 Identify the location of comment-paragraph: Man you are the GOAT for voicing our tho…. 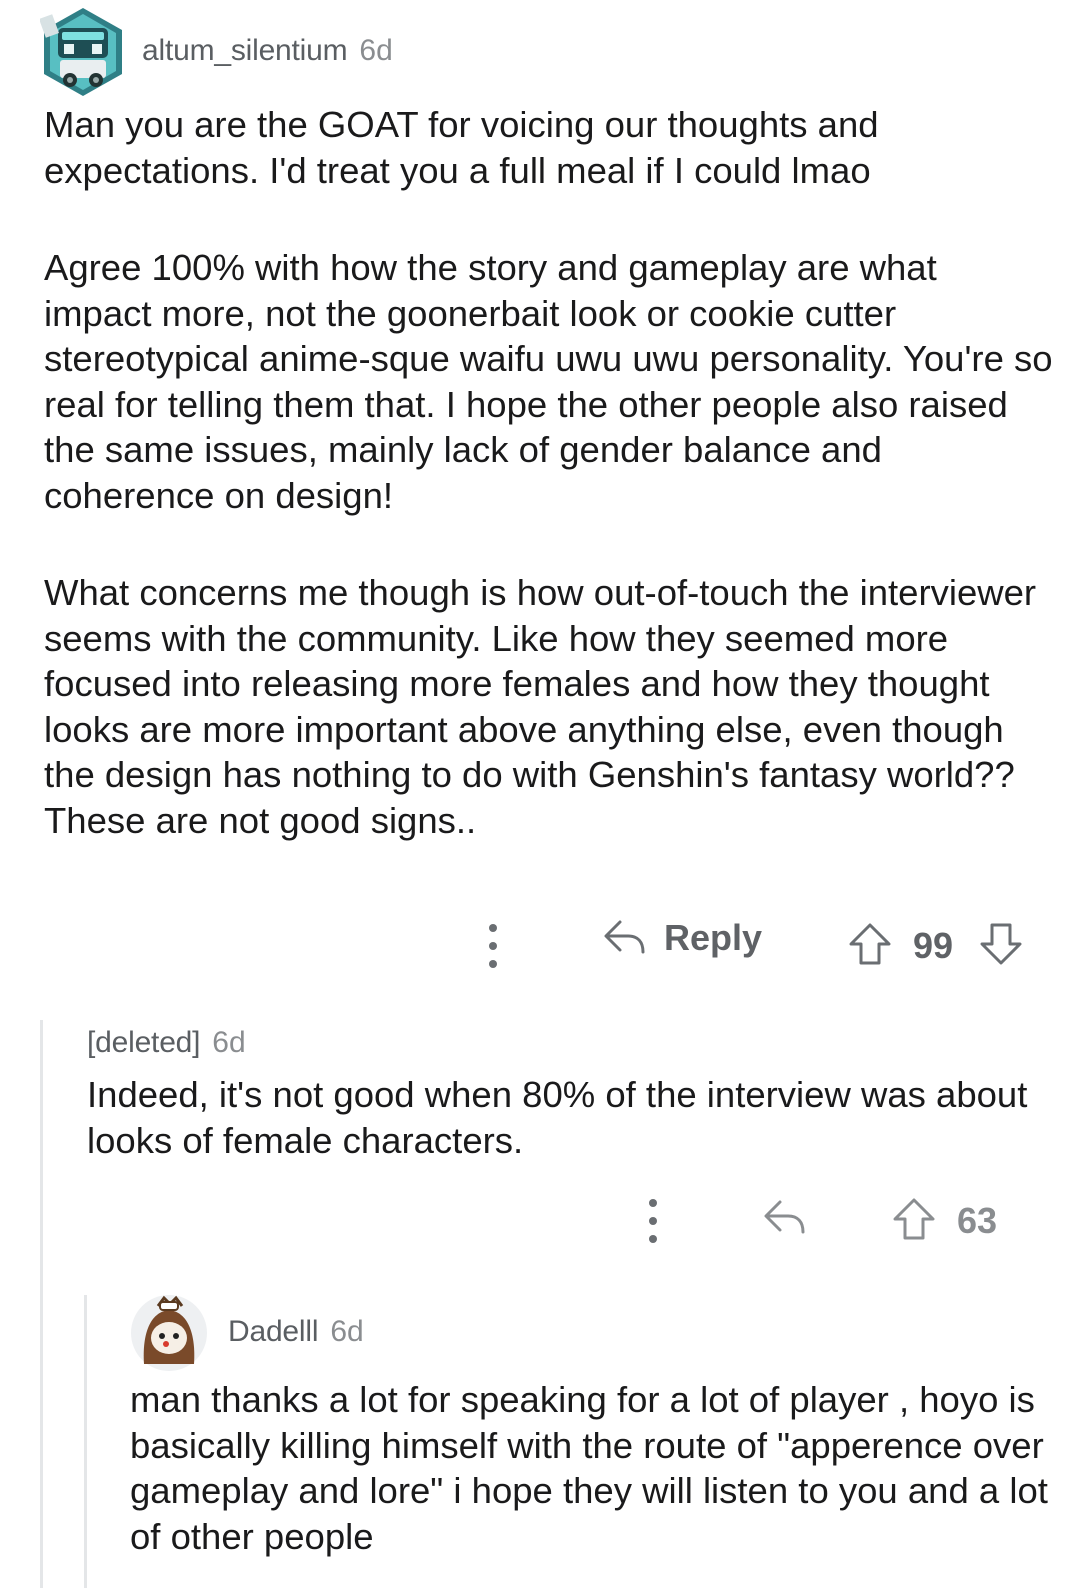
(461, 147).